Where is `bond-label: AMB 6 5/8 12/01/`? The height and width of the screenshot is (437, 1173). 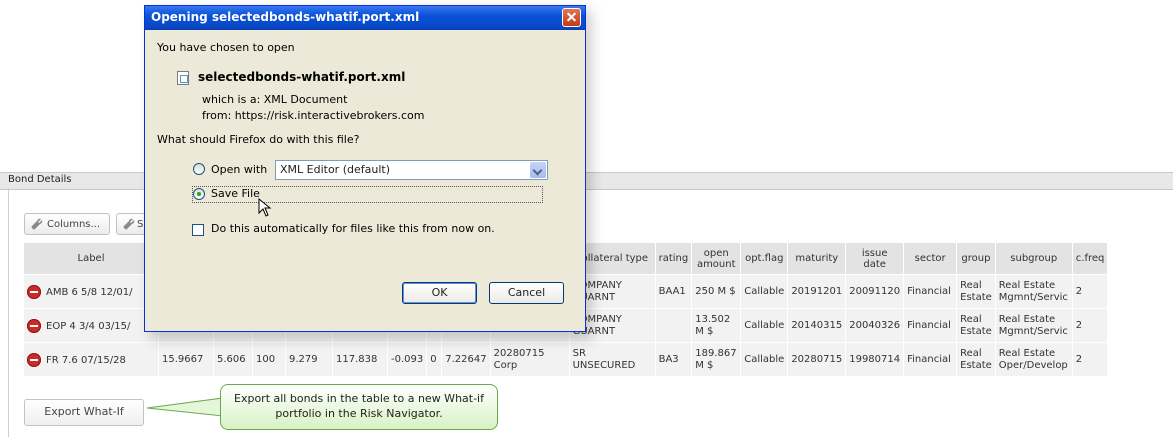 bond-label: AMB 6 5/8 12/01/ is located at coordinates (89, 292).